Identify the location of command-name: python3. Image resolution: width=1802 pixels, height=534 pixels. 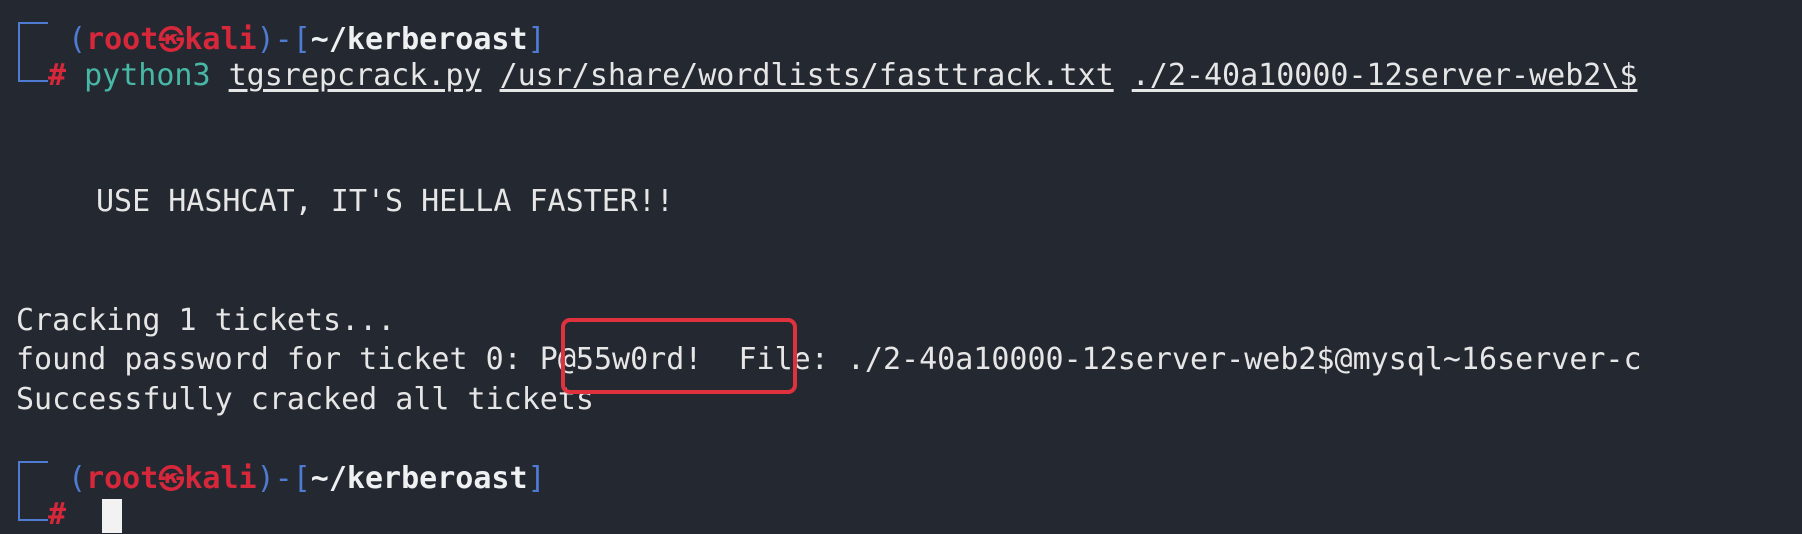
(147, 75).